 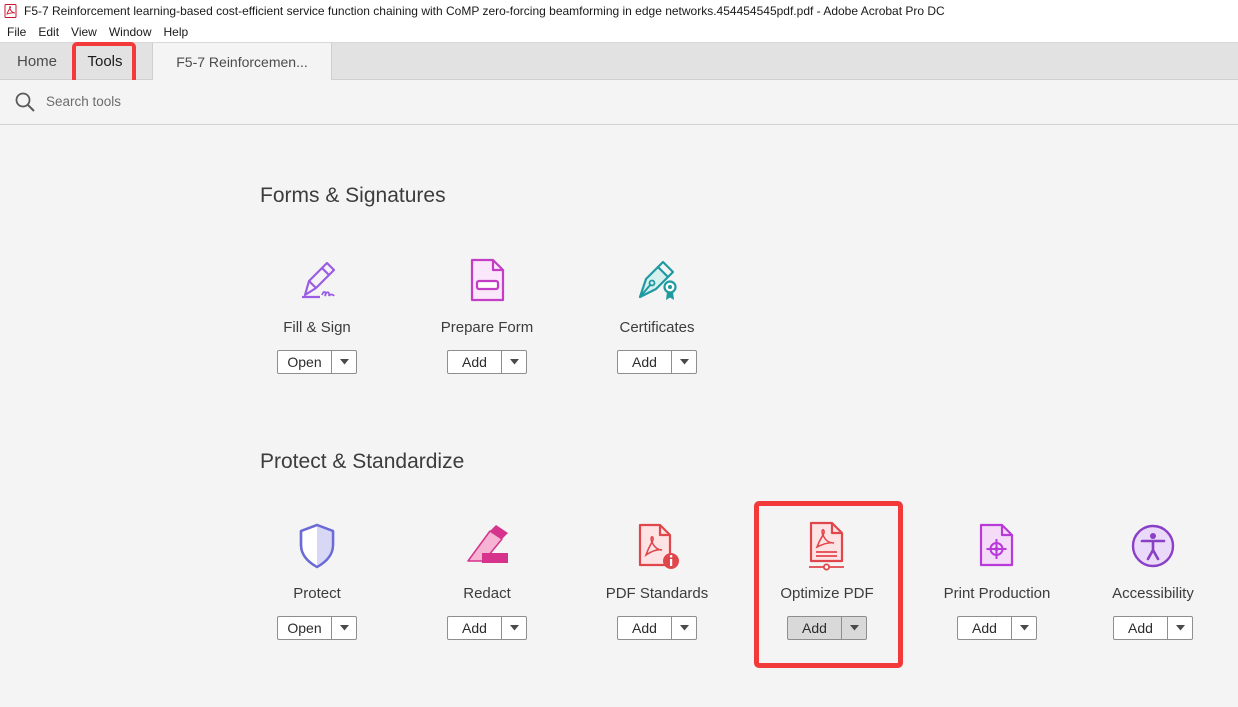 I want to click on tool-label: Prepare Form, so click(x=487, y=327).